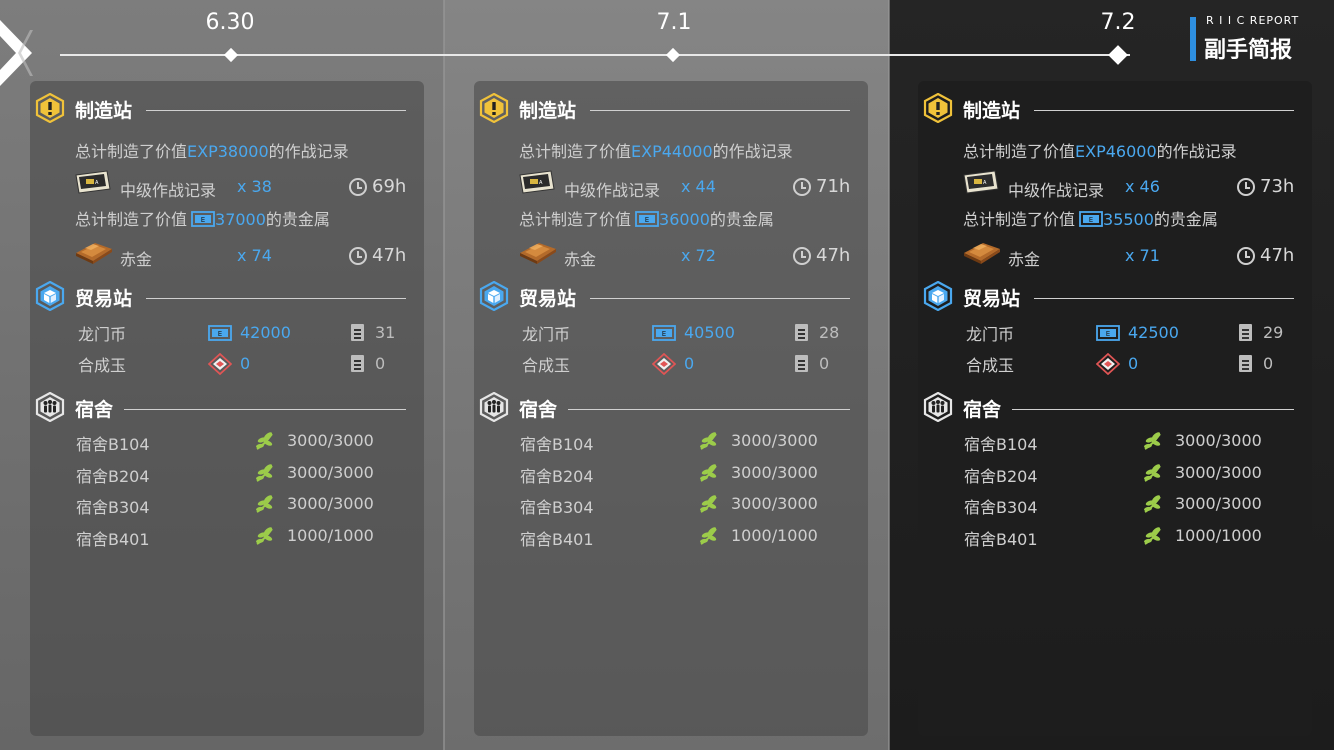  I want to click on exp-value: EXP38000, so click(228, 151).